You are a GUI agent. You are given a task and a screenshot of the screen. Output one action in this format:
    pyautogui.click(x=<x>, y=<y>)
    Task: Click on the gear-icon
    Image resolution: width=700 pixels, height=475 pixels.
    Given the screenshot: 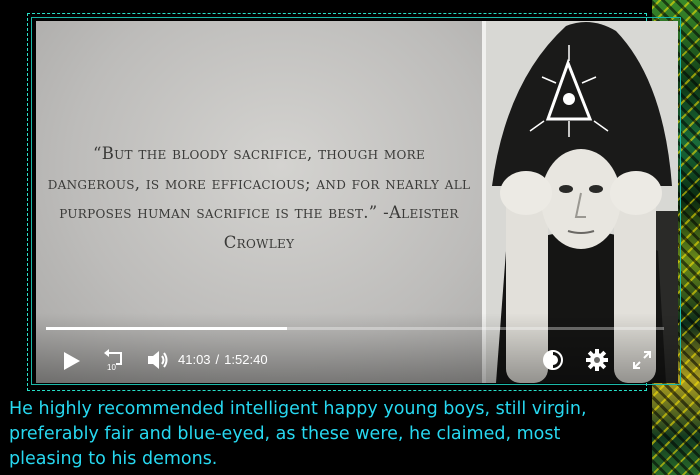 What is the action you would take?
    pyautogui.click(x=597, y=360)
    